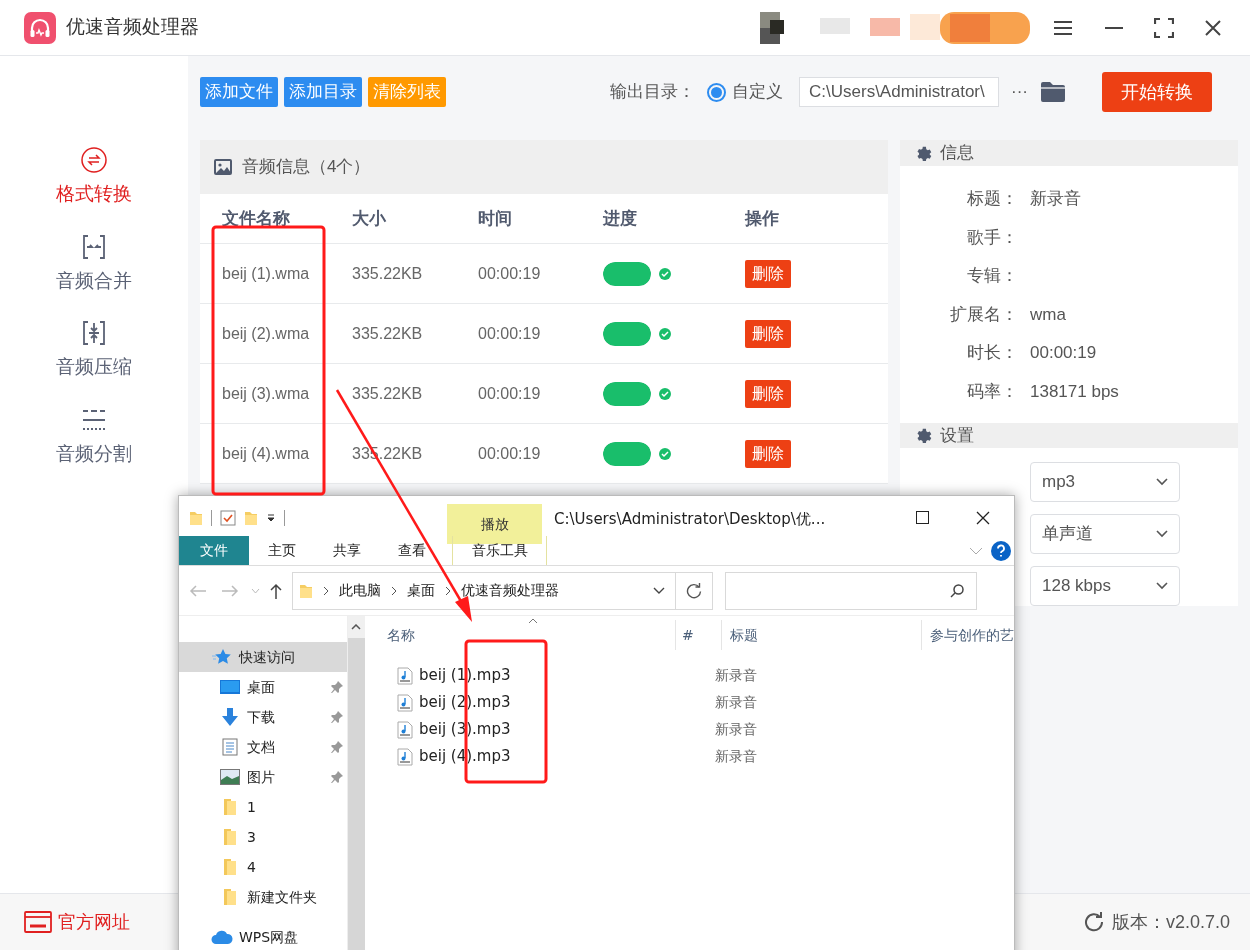 Image resolution: width=1250 pixels, height=950 pixels. What do you see at coordinates (1063, 27) in the screenshot?
I see `menu-icon` at bounding box center [1063, 27].